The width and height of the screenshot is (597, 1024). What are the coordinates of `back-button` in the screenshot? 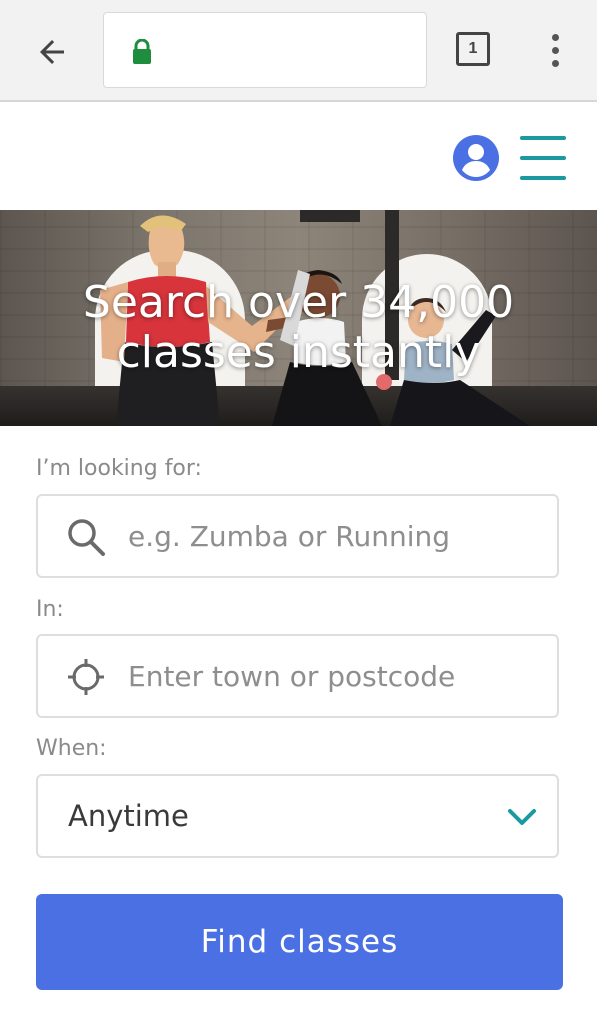 It's located at (52, 52).